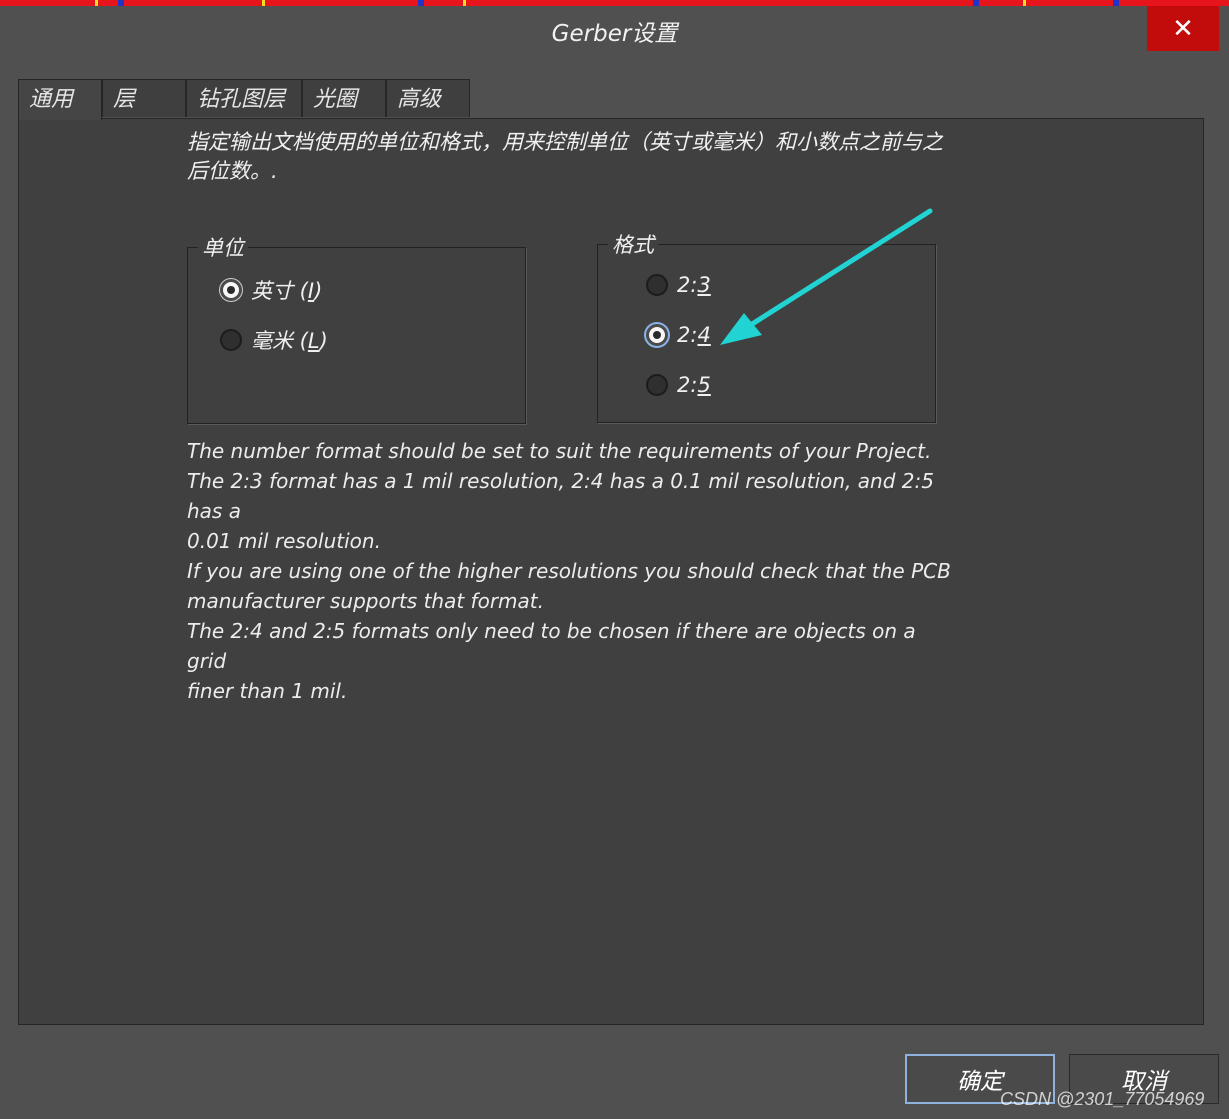 The height and width of the screenshot is (1119, 1229). I want to click on units-inches-radio: 英寸 (I), so click(271, 290).